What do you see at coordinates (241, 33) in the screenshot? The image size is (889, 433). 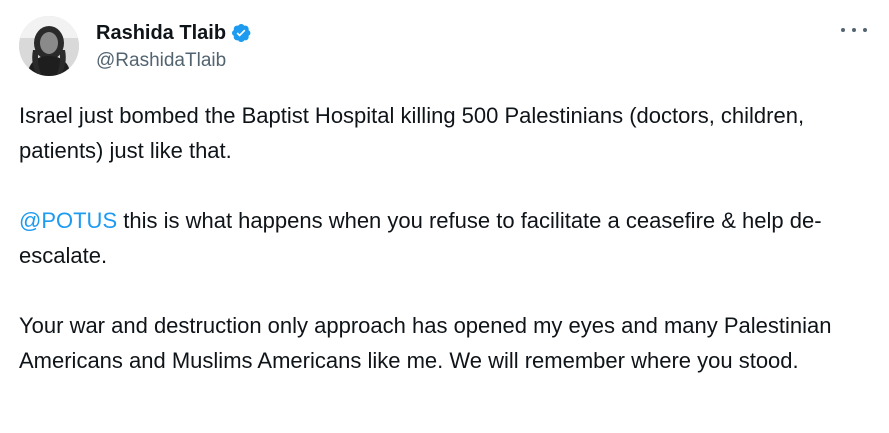 I see `verified-badge-icon` at bounding box center [241, 33].